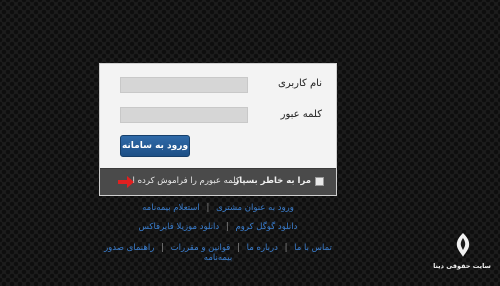 This screenshot has width=500, height=286. I want to click on password-input, so click(184, 115).